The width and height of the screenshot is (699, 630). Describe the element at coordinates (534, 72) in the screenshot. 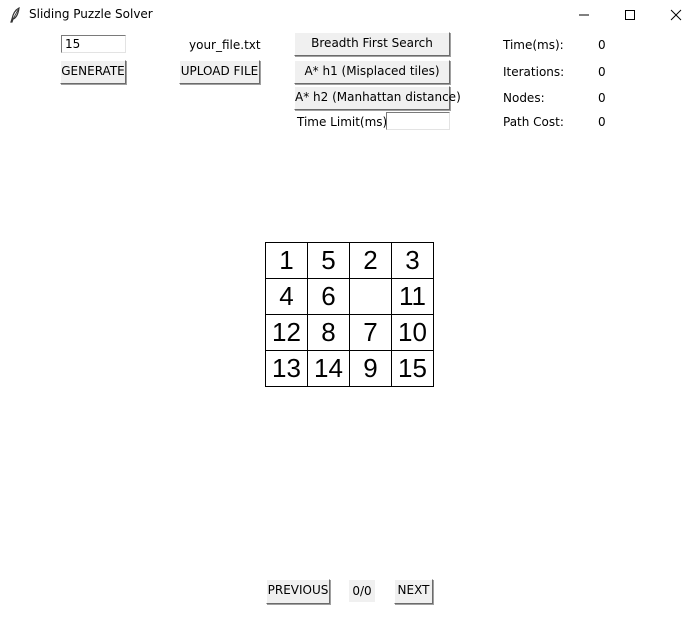

I see `iterations-label: Iterations:` at that location.